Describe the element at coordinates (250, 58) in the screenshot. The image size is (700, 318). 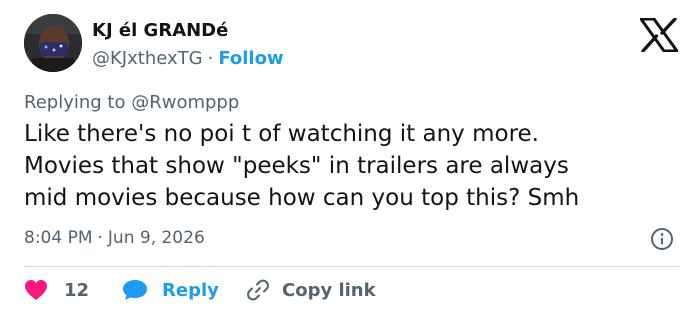
I see `follow-button: Follow` at that location.